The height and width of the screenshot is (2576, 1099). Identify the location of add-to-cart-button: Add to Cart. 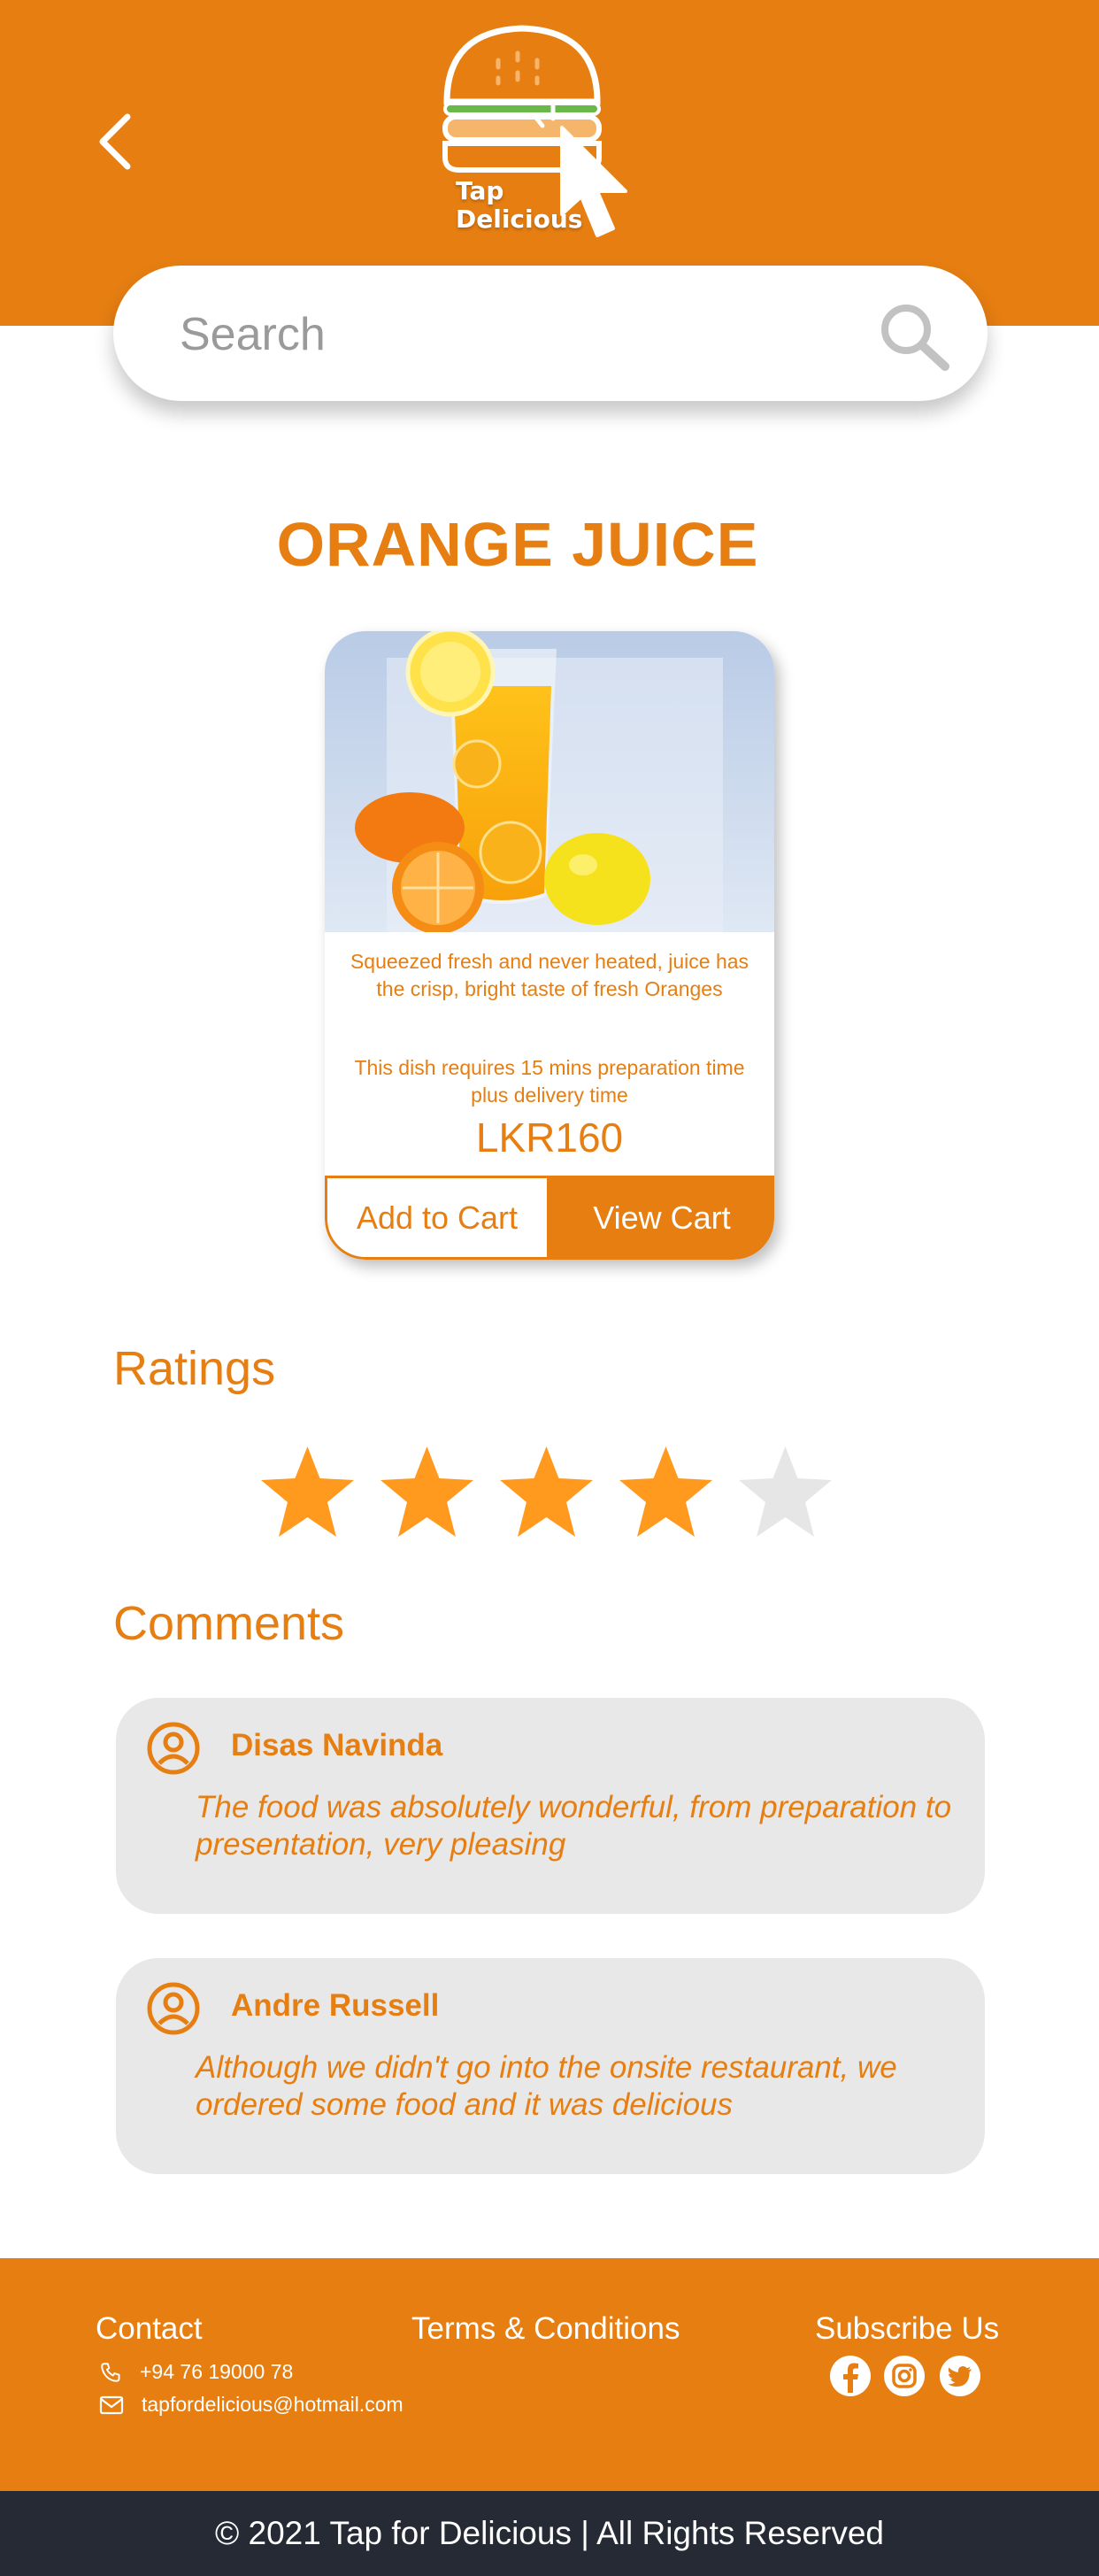
(437, 1218).